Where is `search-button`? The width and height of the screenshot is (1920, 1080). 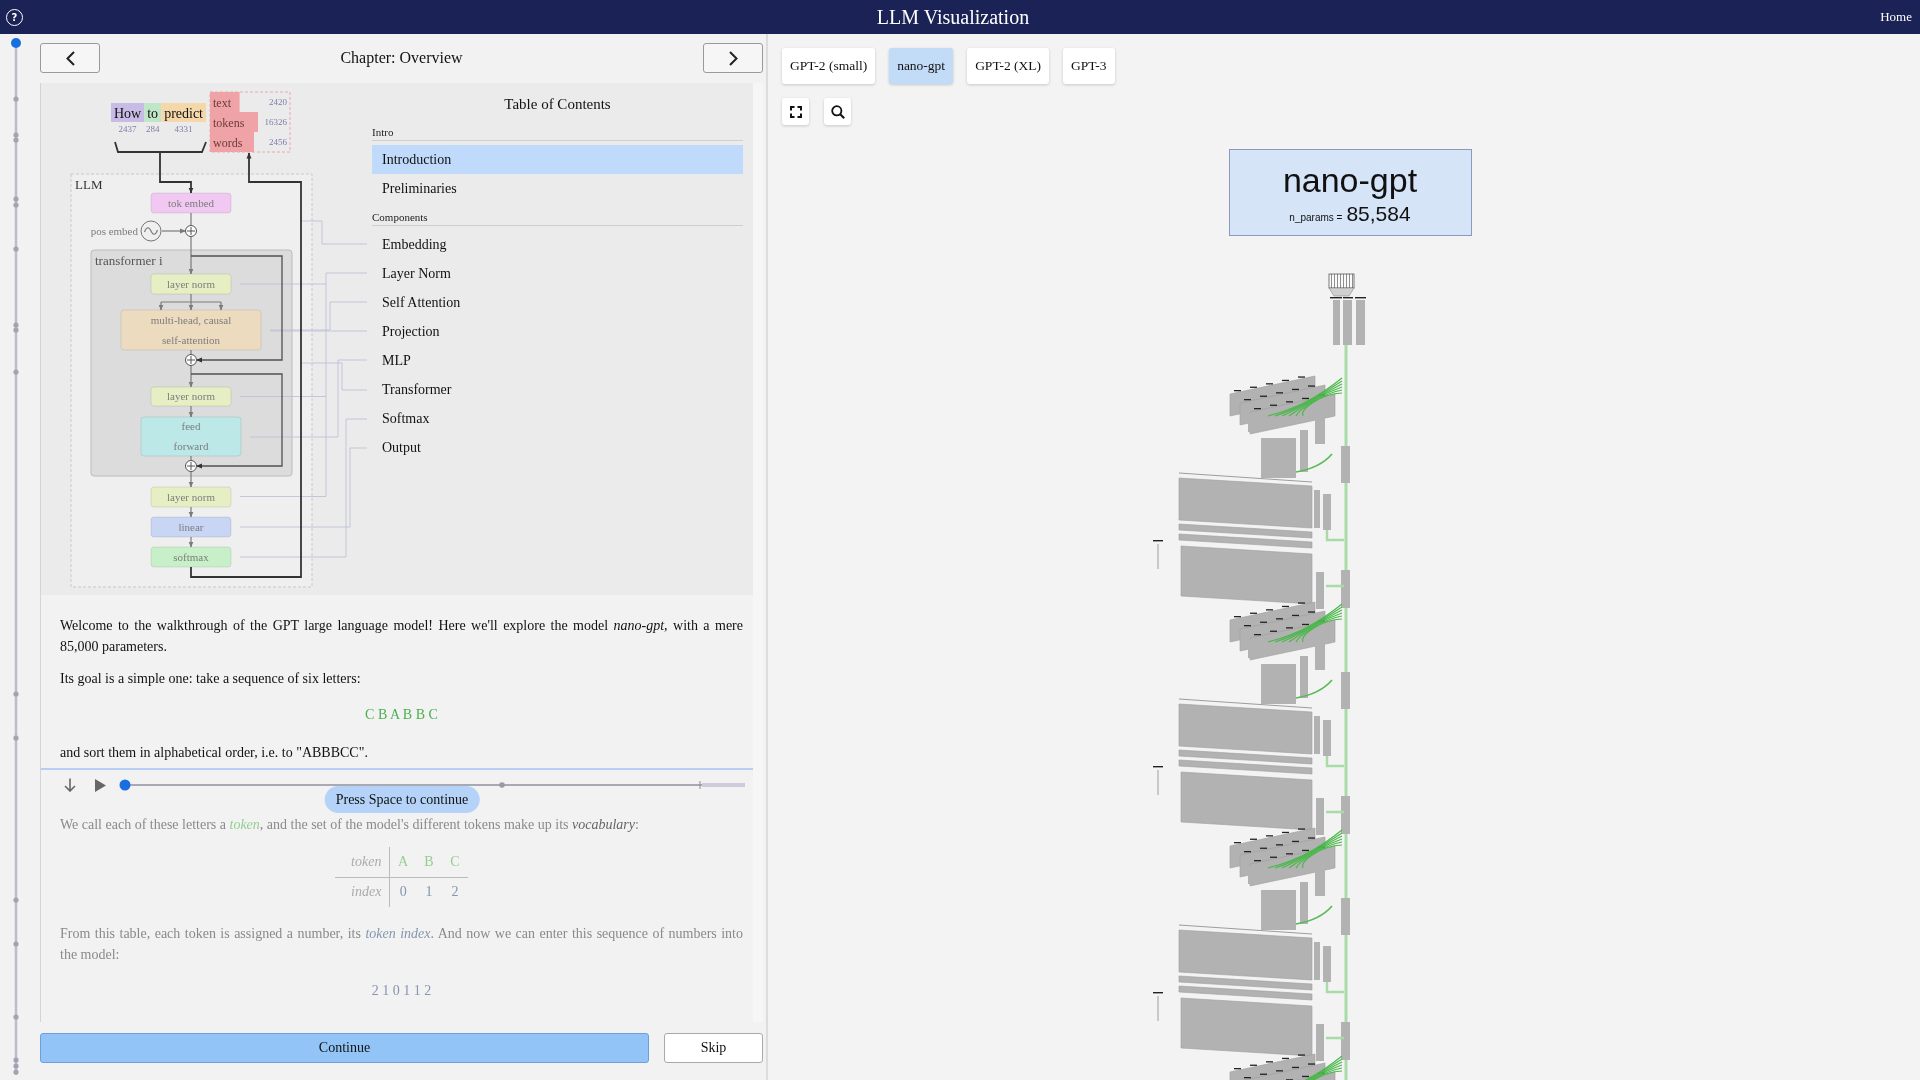
search-button is located at coordinates (837, 111).